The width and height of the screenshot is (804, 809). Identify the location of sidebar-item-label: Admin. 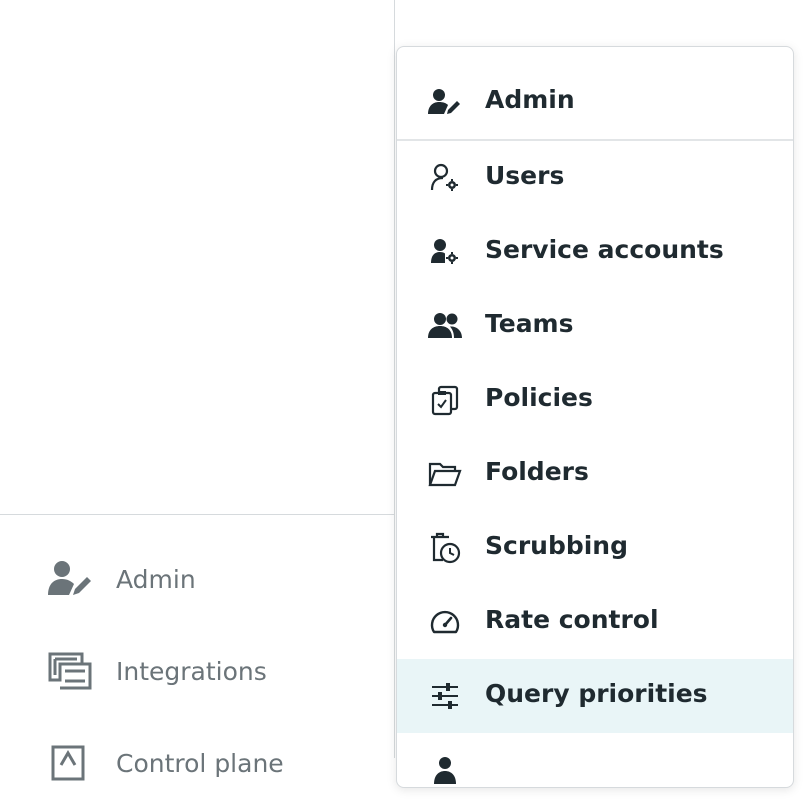
(156, 579).